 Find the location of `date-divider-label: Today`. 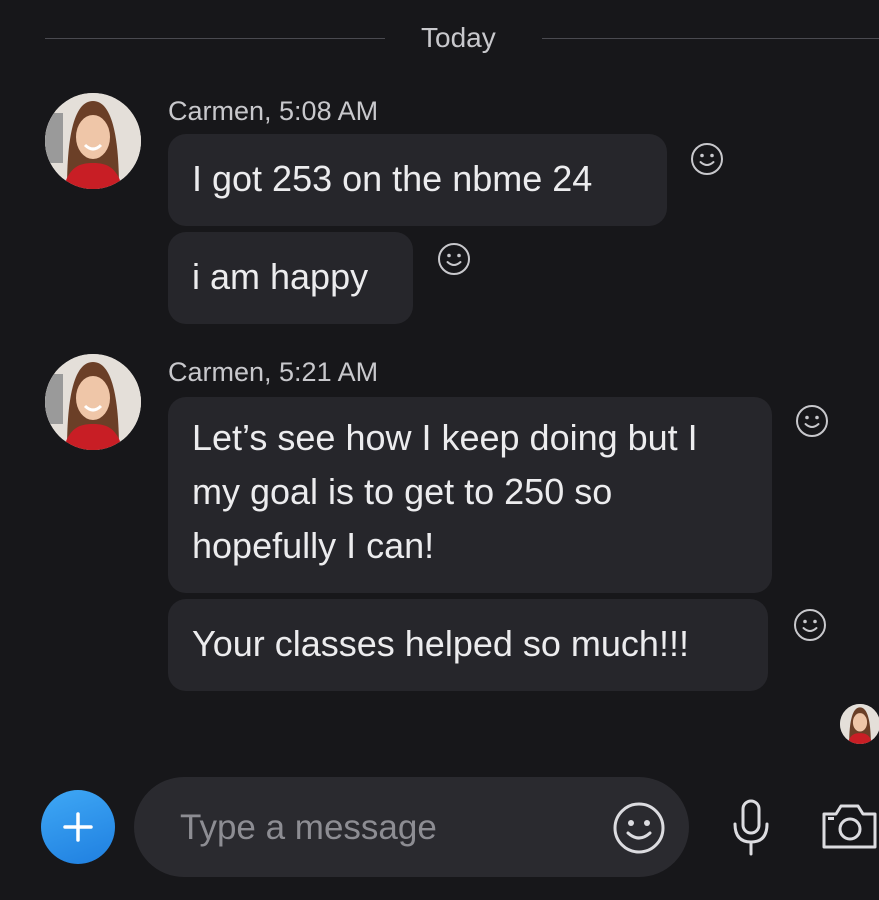

date-divider-label: Today is located at coordinates (458, 37).